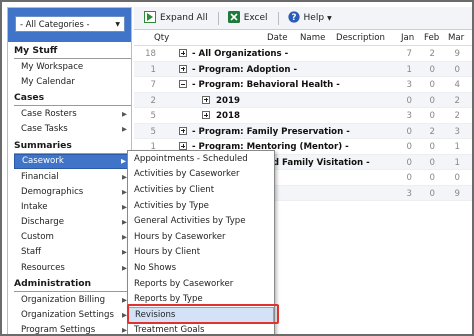  What do you see at coordinates (457, 162) in the screenshot?
I see `cell-mar: 1` at bounding box center [457, 162].